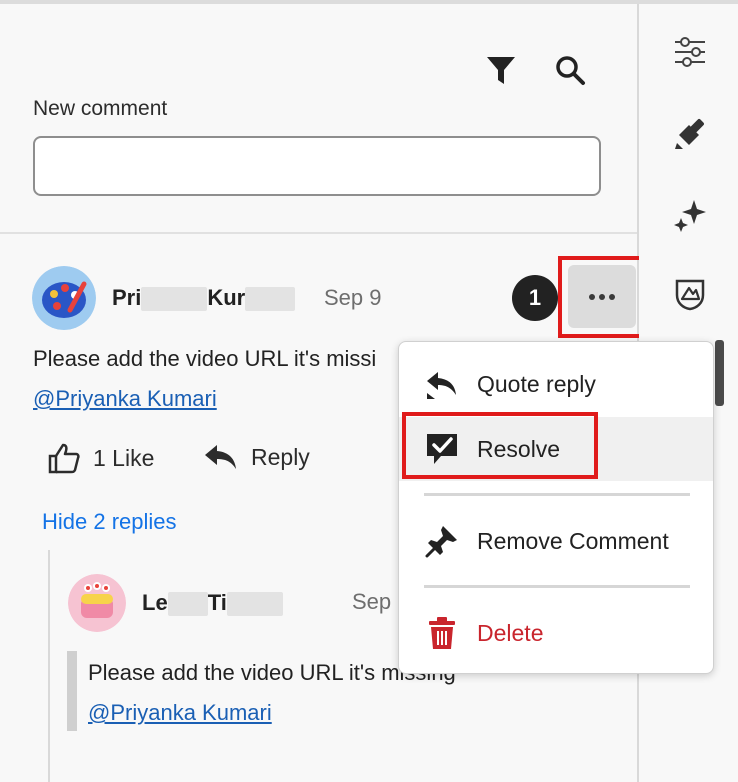 This screenshot has height=782, width=738. I want to click on comment-date: Sep 9, so click(353, 297).